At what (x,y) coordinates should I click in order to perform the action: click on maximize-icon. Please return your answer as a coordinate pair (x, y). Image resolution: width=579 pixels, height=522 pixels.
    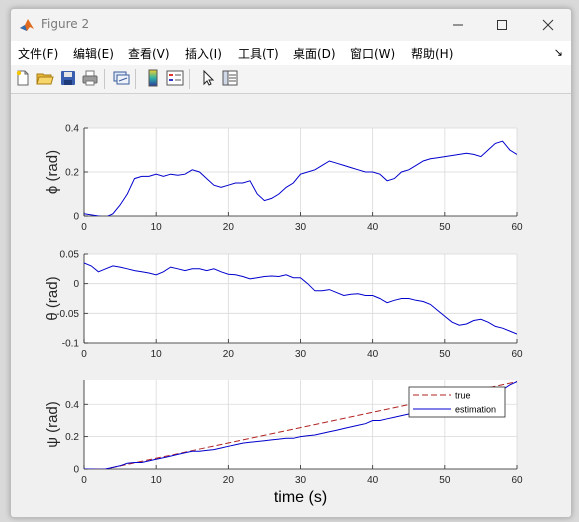
    Looking at the image, I should click on (502, 25).